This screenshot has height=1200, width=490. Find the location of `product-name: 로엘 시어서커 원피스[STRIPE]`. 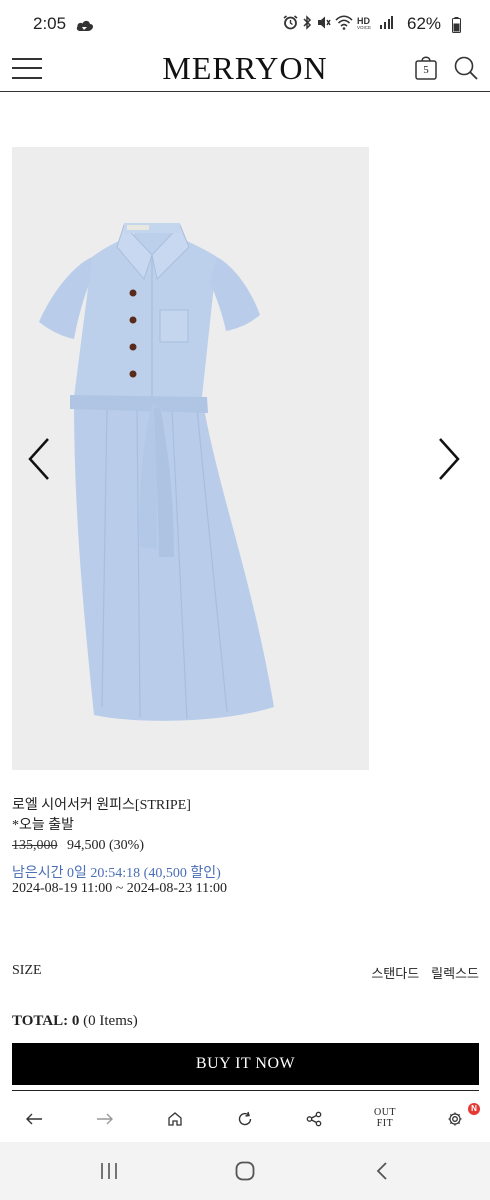

product-name: 로엘 시어서커 원피스[STRIPE] is located at coordinates (101, 805).